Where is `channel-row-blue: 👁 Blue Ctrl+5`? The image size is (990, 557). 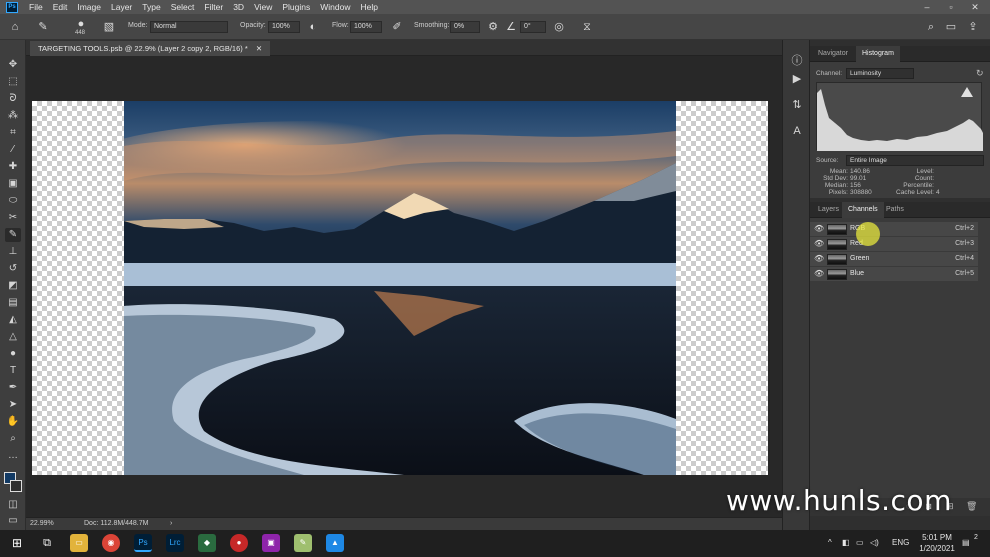 channel-row-blue: 👁 Blue Ctrl+5 is located at coordinates (894, 274).